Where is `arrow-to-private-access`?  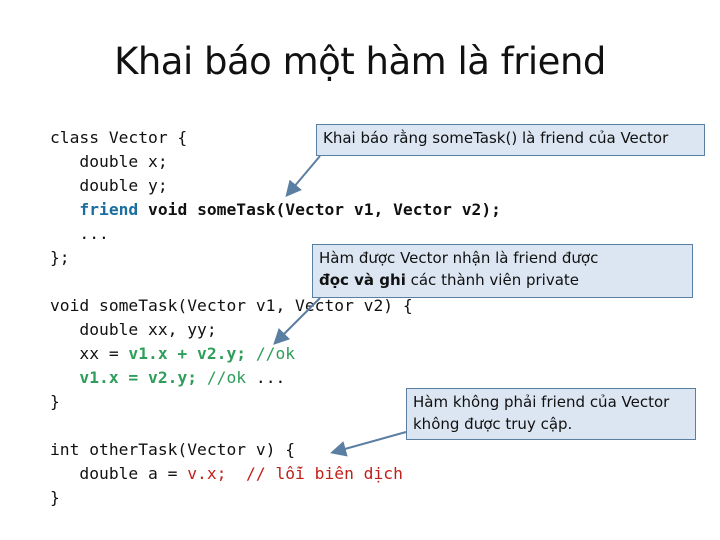 arrow-to-private-access is located at coordinates (297, 321).